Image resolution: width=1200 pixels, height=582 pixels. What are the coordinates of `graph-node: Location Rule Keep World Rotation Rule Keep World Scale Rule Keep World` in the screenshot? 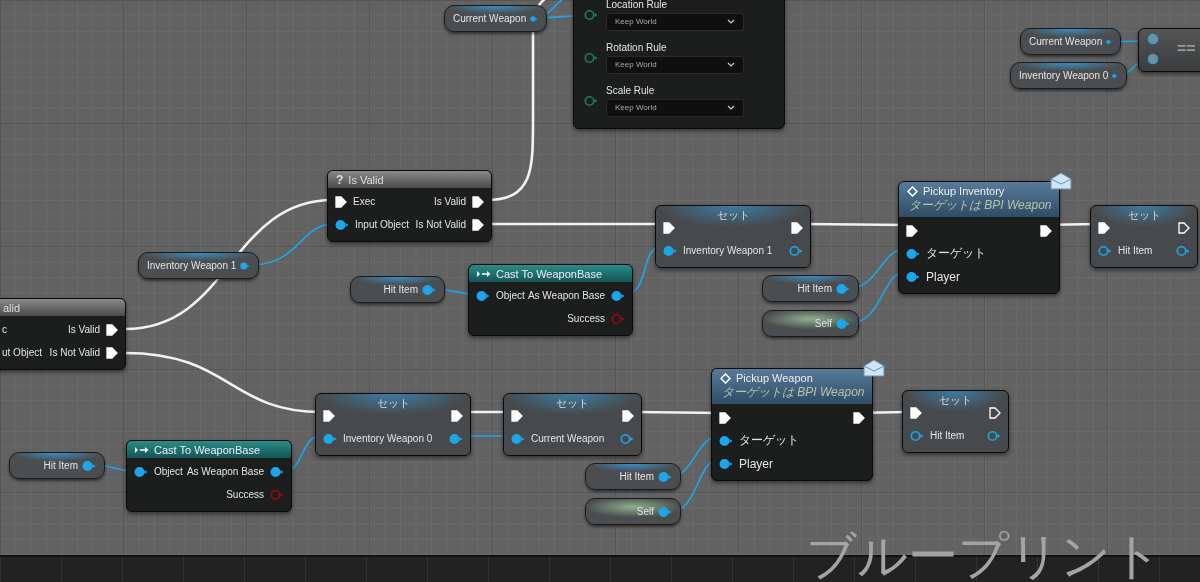 It's located at (679, 64).